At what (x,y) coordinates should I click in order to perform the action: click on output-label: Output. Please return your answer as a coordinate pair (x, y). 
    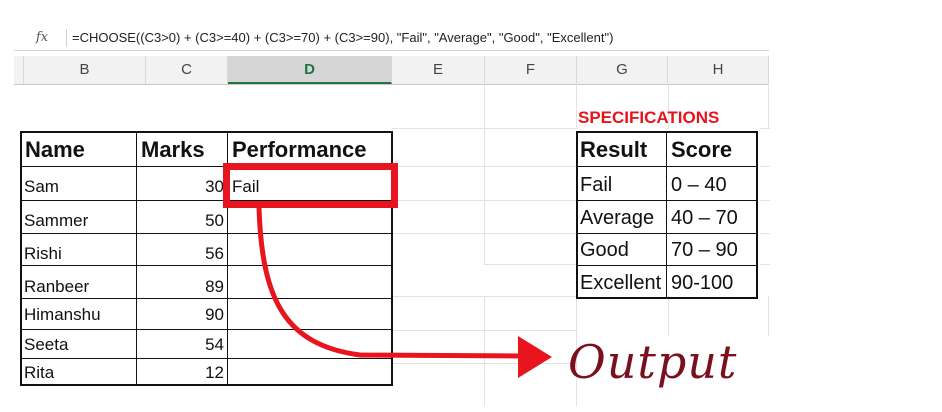
    Looking at the image, I should click on (653, 362).